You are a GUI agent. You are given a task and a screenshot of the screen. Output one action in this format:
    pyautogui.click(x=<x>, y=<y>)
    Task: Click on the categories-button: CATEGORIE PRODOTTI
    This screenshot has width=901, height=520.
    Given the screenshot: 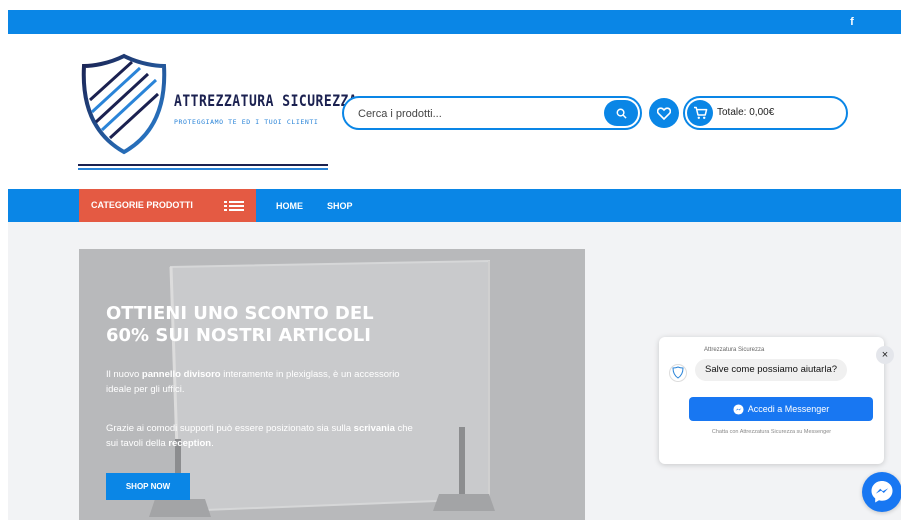 What is the action you would take?
    pyautogui.click(x=167, y=205)
    